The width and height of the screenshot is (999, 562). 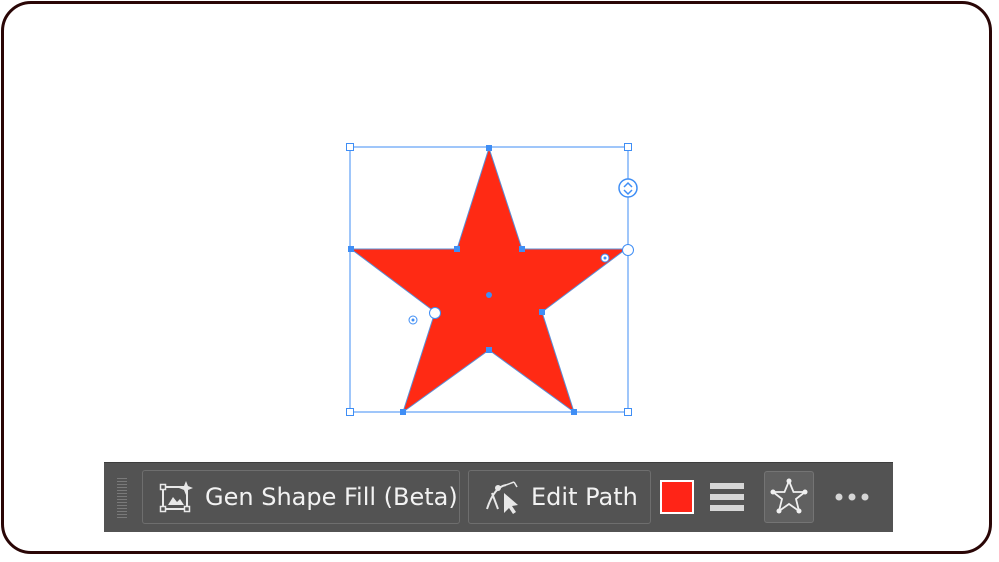 What do you see at coordinates (852, 497) in the screenshot?
I see `ellipsis-icon` at bounding box center [852, 497].